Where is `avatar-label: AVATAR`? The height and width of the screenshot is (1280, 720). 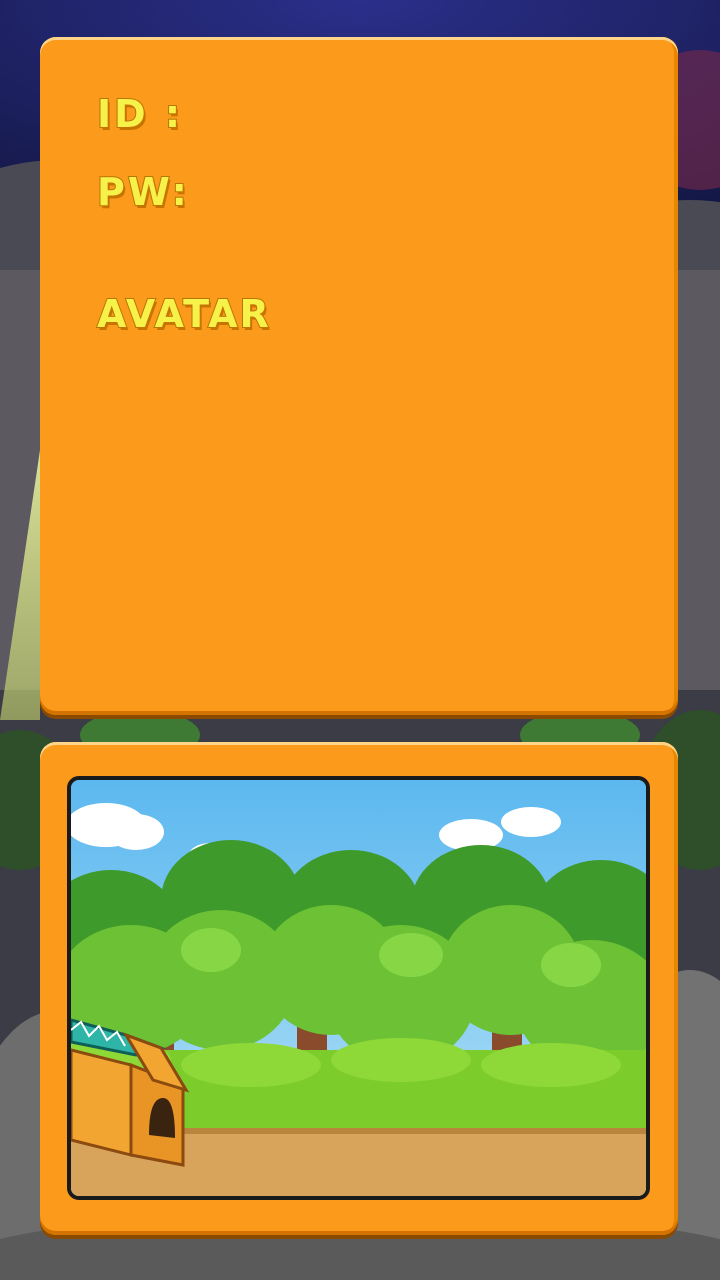
avatar-label: AVATAR is located at coordinates (183, 314).